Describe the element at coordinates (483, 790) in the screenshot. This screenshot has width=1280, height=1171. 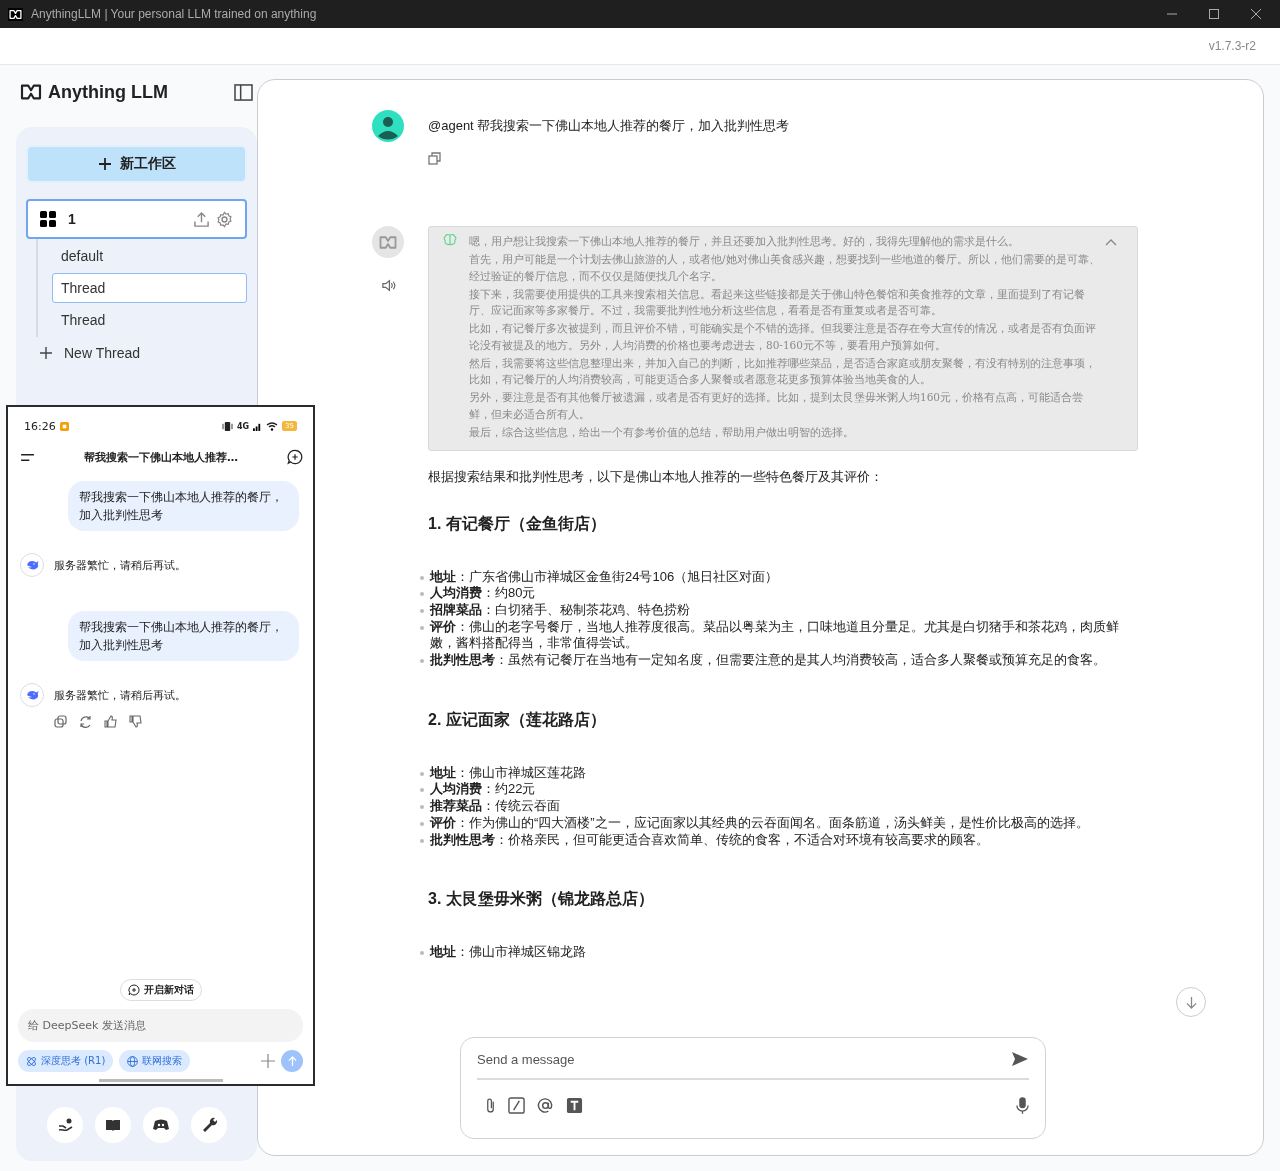
I see `list-item-text: 人均消费：约22元` at that location.